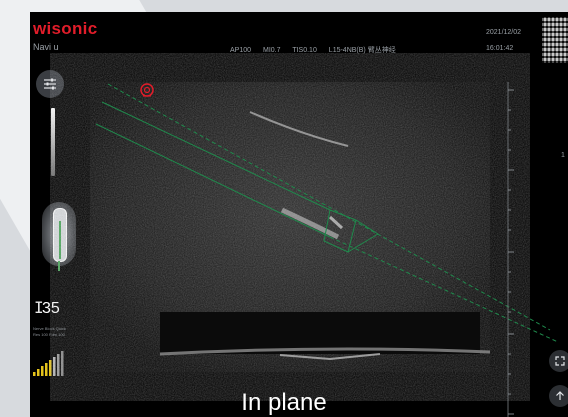 This screenshot has height=417, width=568. What do you see at coordinates (563, 155) in the screenshot?
I see `ruler-label: 1` at bounding box center [563, 155].